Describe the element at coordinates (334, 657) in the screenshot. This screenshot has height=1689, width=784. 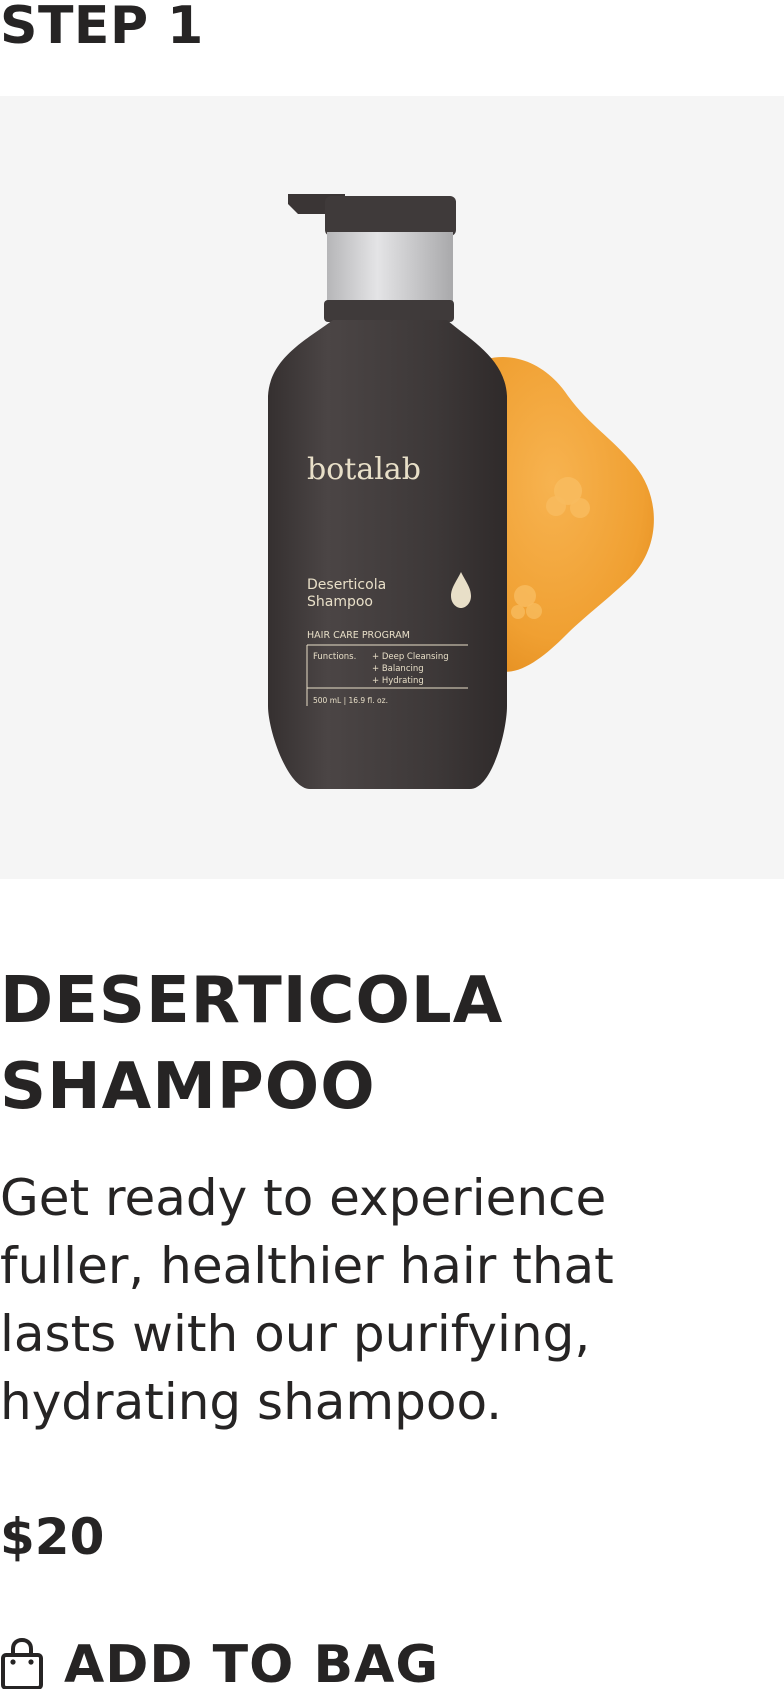
I see `bottle-functions-heading: Functions.` at that location.